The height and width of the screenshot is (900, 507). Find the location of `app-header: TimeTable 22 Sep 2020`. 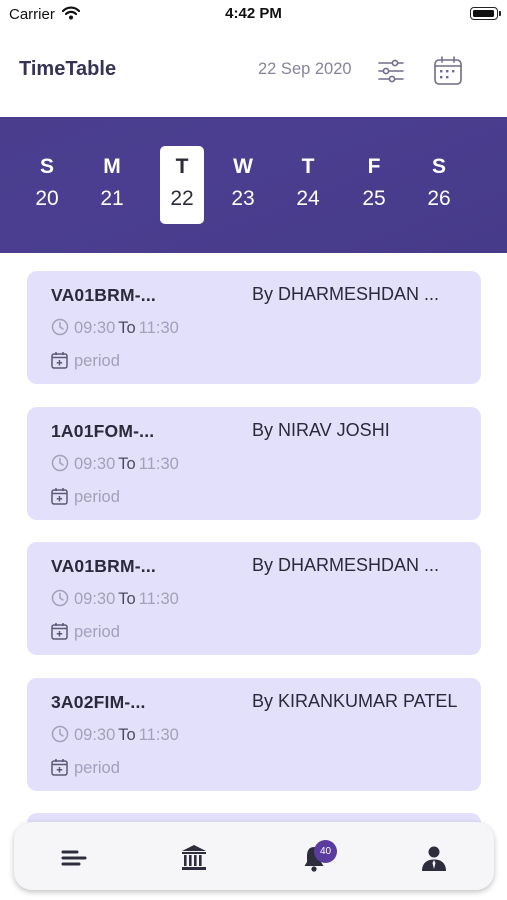

app-header: TimeTable 22 Sep 2020 is located at coordinates (253, 73).